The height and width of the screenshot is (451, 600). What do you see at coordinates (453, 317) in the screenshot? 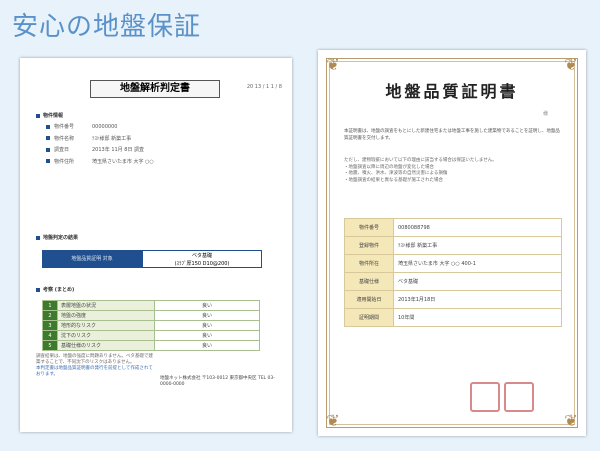
I see `table-row: 証明期間 10年間` at bounding box center [453, 317].